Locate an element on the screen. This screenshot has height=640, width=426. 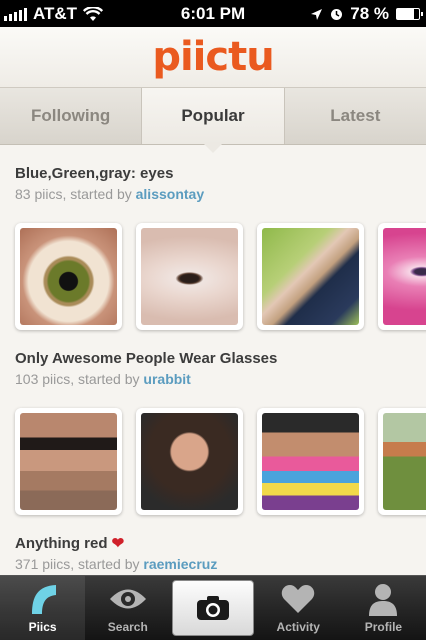
tabbar-label: Piics is located at coordinates (42, 627).